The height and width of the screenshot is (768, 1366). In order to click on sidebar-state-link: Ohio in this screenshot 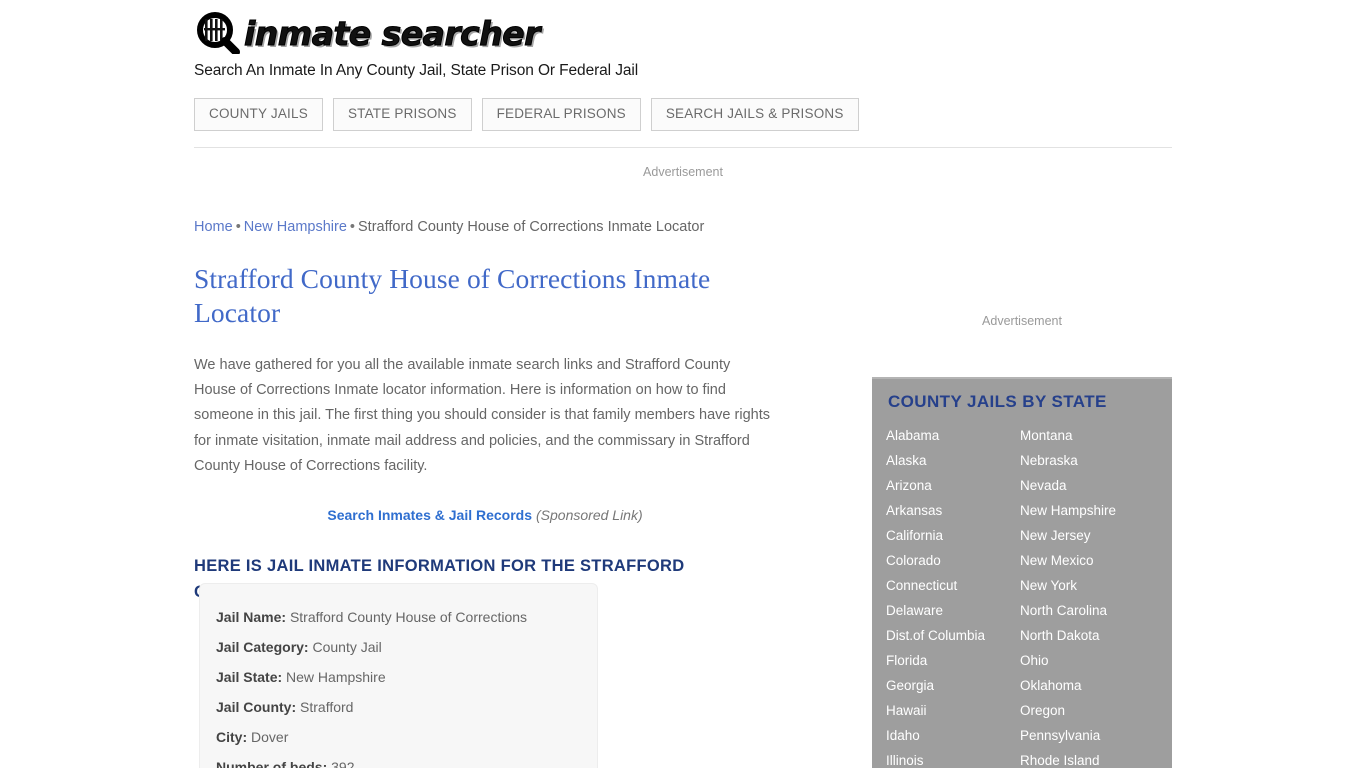, I will do `click(1087, 660)`.